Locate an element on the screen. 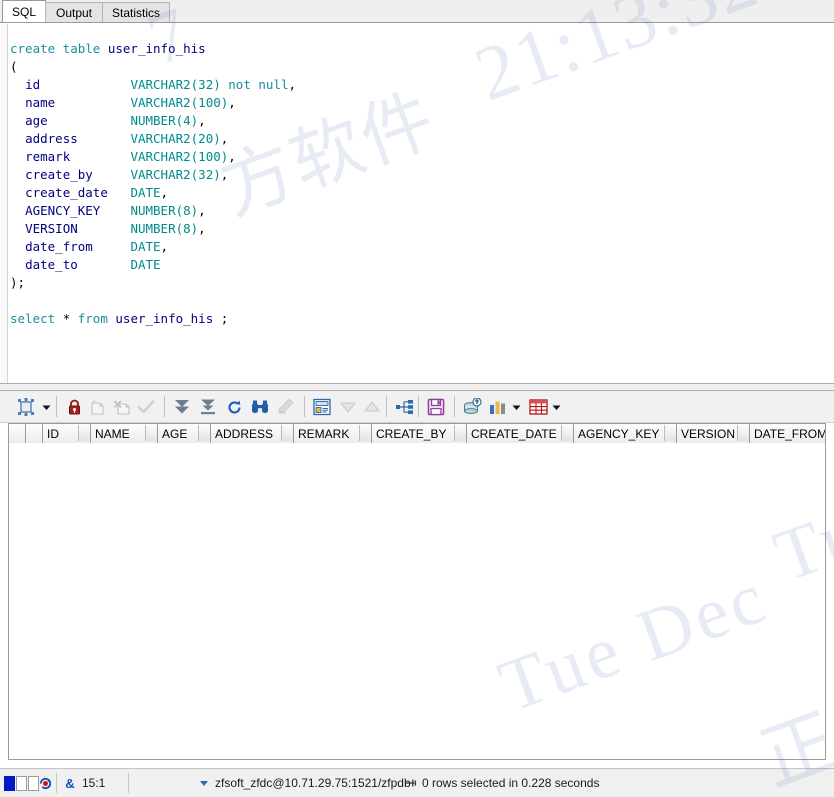 This screenshot has width=834, height=797. code-token: select is located at coordinates (36, 318).